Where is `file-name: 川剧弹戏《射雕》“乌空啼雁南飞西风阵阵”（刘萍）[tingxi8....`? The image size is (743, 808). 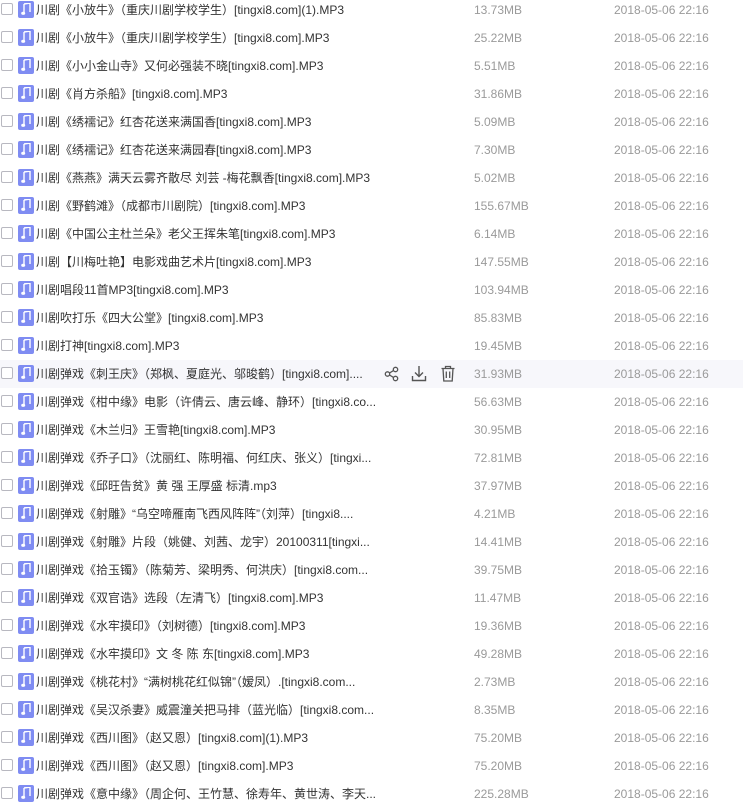 file-name: 川剧弹戏《射雕》“乌空啼雁南飞西风阵阵”（刘萍）[tingxi8.... is located at coordinates (208, 514).